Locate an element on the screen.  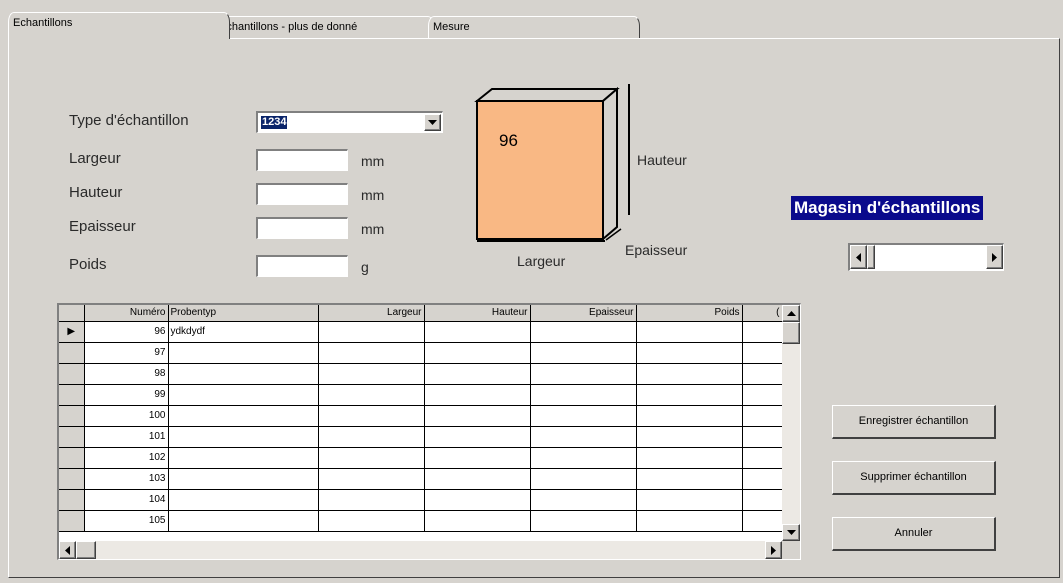
col-header-extra: ( is located at coordinates (762, 313).